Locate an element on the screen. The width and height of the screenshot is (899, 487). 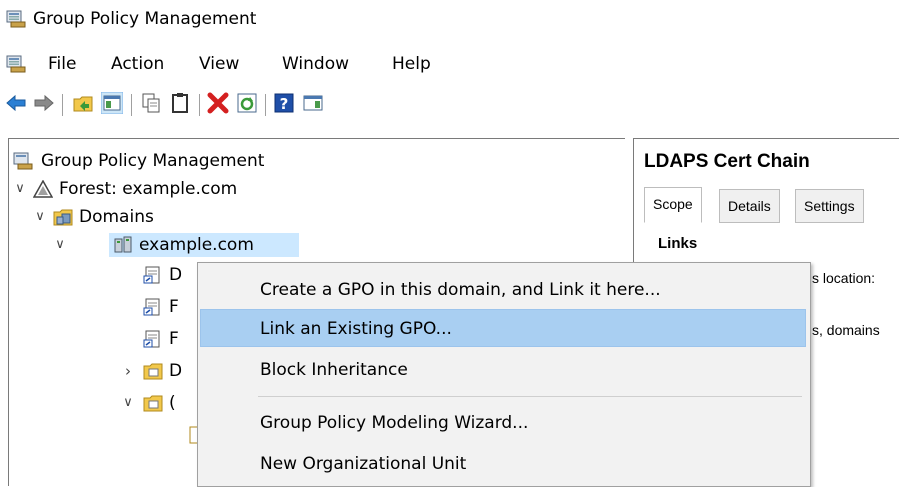
system-menu-icon is located at coordinates (16, 64).